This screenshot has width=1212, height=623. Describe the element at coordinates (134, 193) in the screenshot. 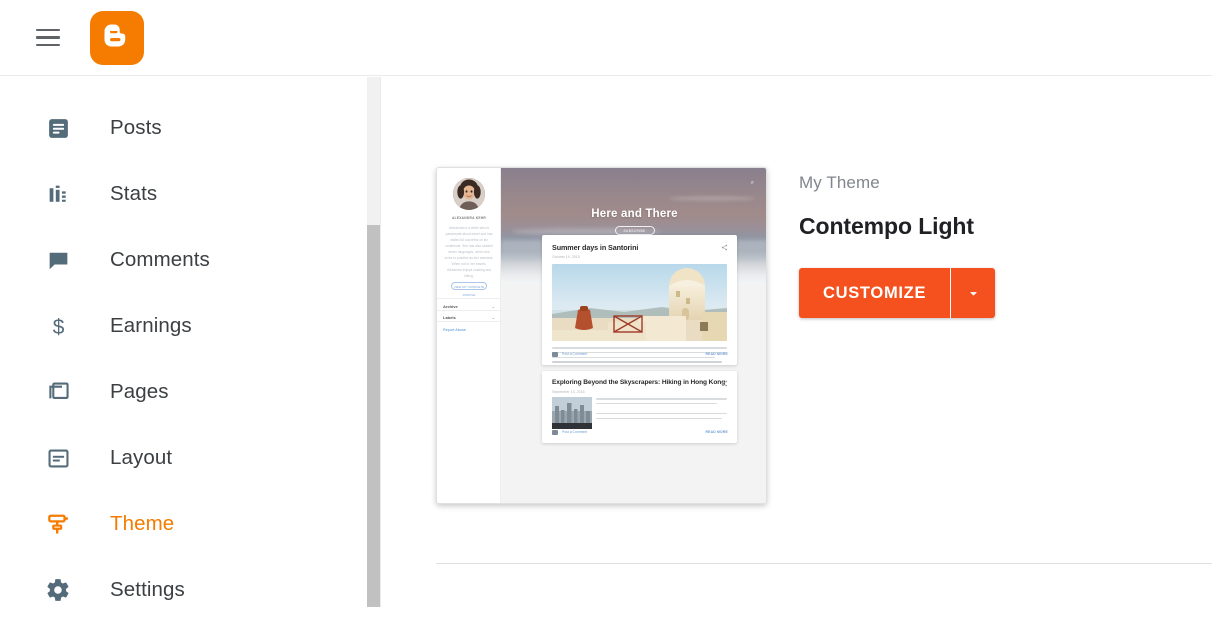

I see `sidebar-item-label: Stats` at that location.